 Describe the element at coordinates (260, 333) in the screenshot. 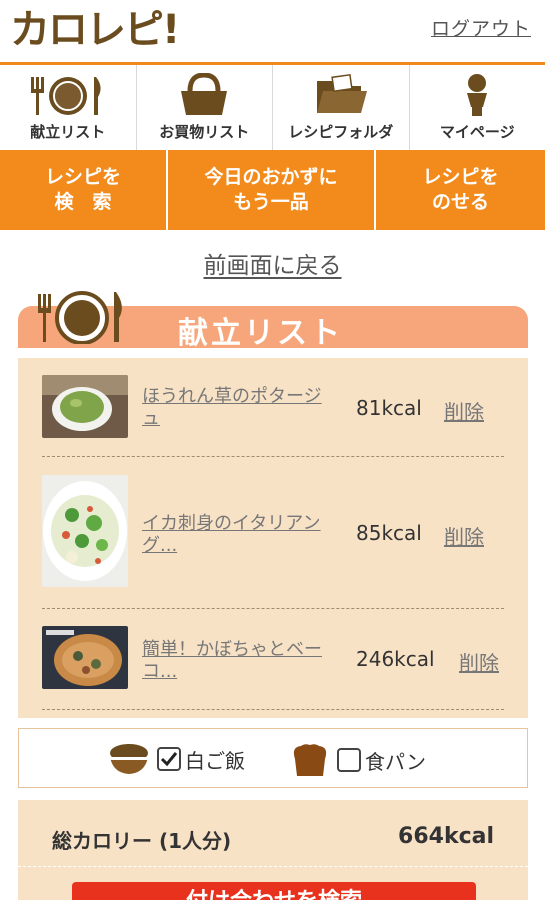

I see `section-title: 献立リスト` at that location.